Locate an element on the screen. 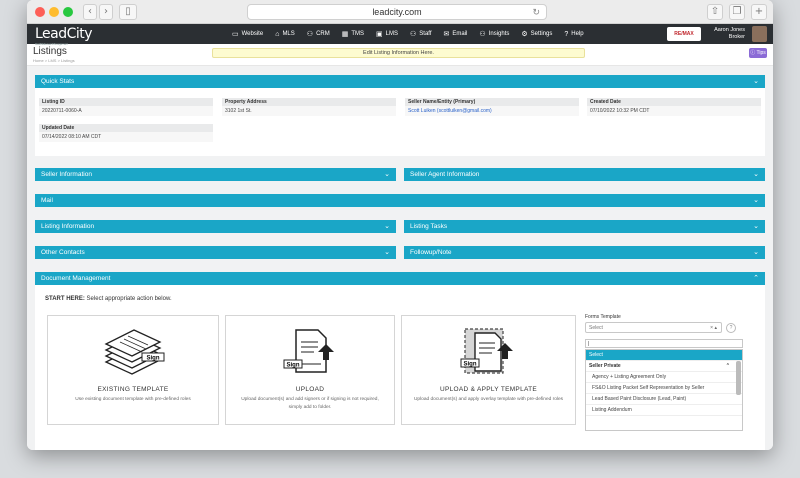  dropdown-option: Select is located at coordinates (664, 355).